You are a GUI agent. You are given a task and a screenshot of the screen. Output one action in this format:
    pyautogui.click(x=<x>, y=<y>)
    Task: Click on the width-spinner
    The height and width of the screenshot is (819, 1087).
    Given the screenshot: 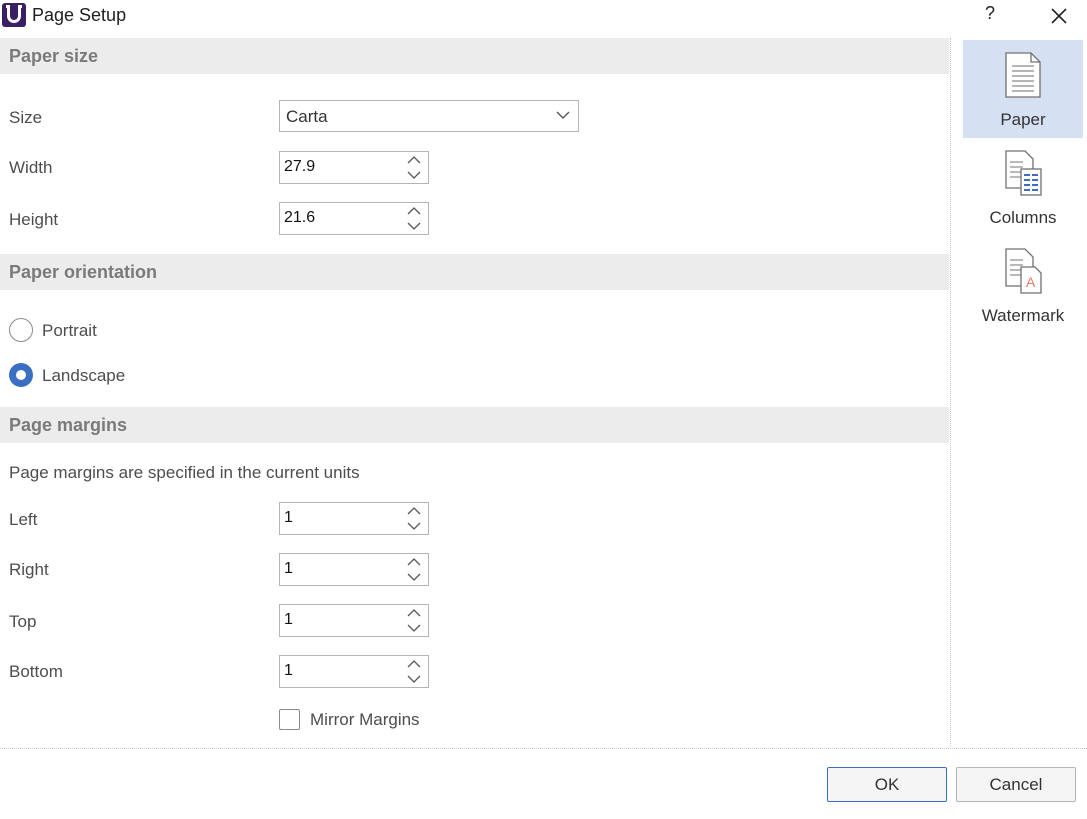 What is the action you would take?
    pyautogui.click(x=354, y=167)
    